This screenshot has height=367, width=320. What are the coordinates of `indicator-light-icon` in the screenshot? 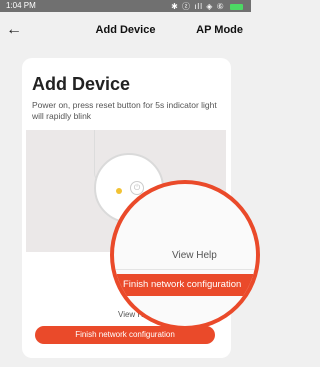 It's located at (119, 191).